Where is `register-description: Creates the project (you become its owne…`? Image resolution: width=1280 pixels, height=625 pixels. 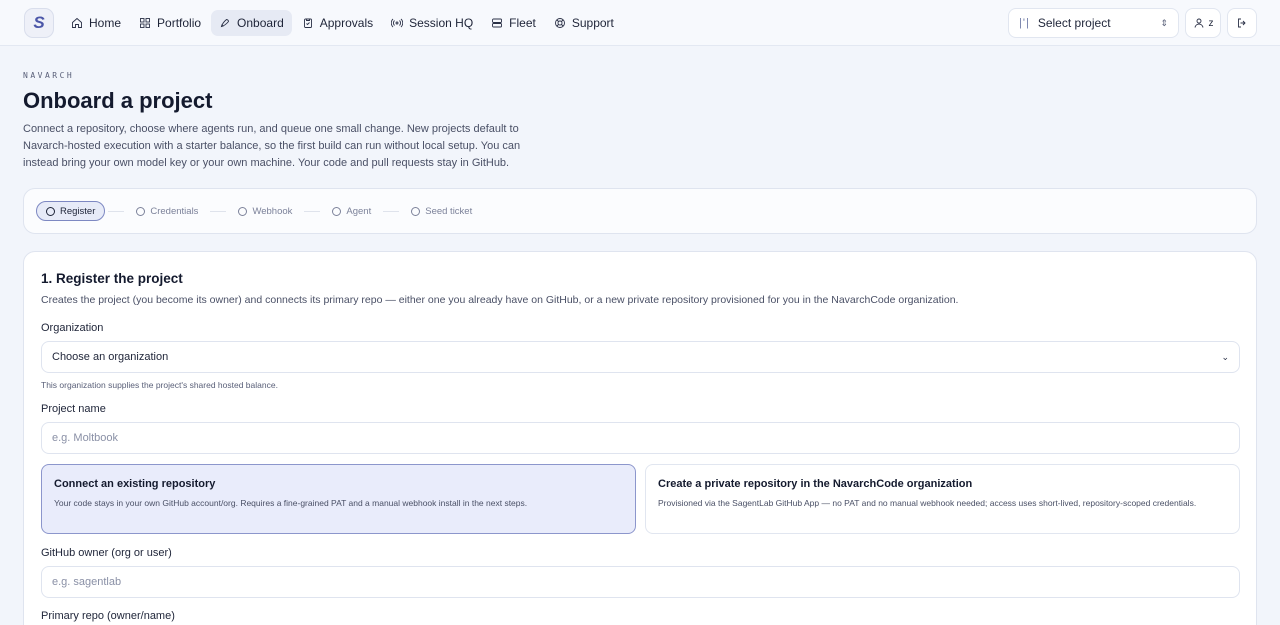 register-description: Creates the project (you become its owne… is located at coordinates (500, 300).